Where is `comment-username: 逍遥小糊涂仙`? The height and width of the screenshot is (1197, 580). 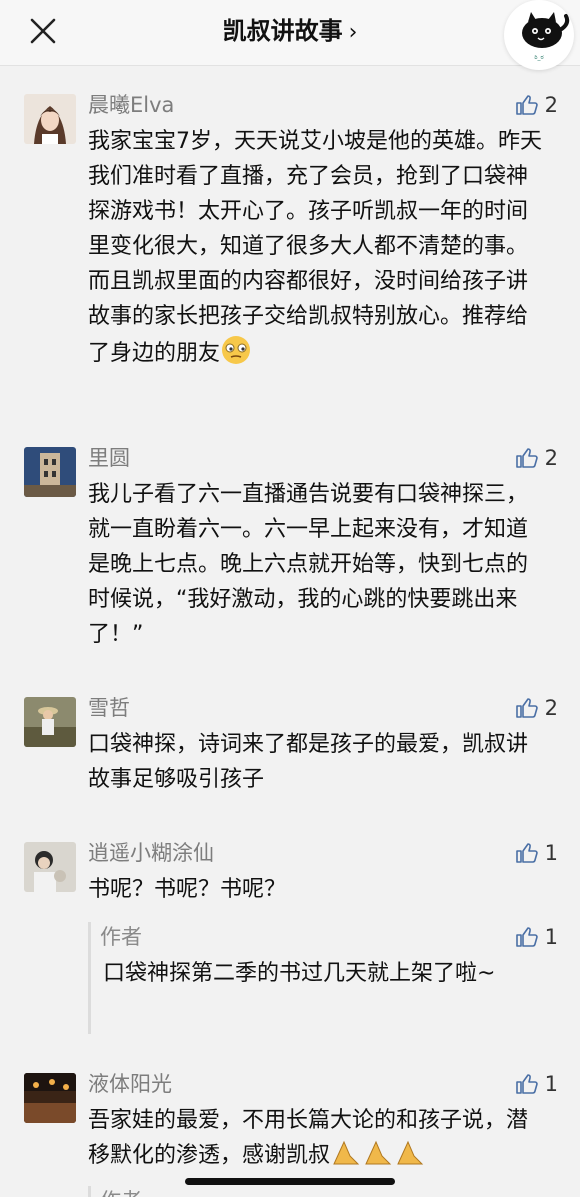
comment-username: 逍遥小糊涂仙 is located at coordinates (151, 853).